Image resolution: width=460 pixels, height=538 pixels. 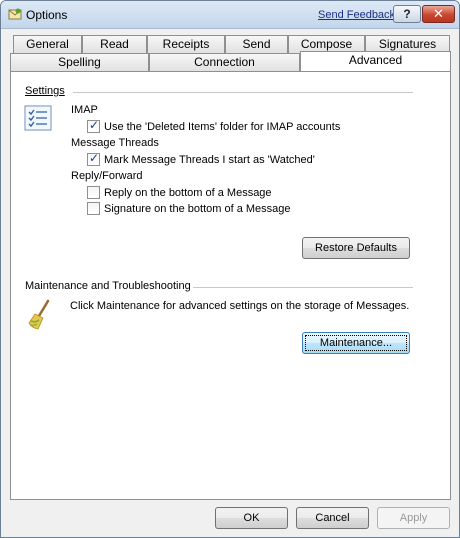 I want to click on cancel-button: Cancel, so click(x=332, y=518).